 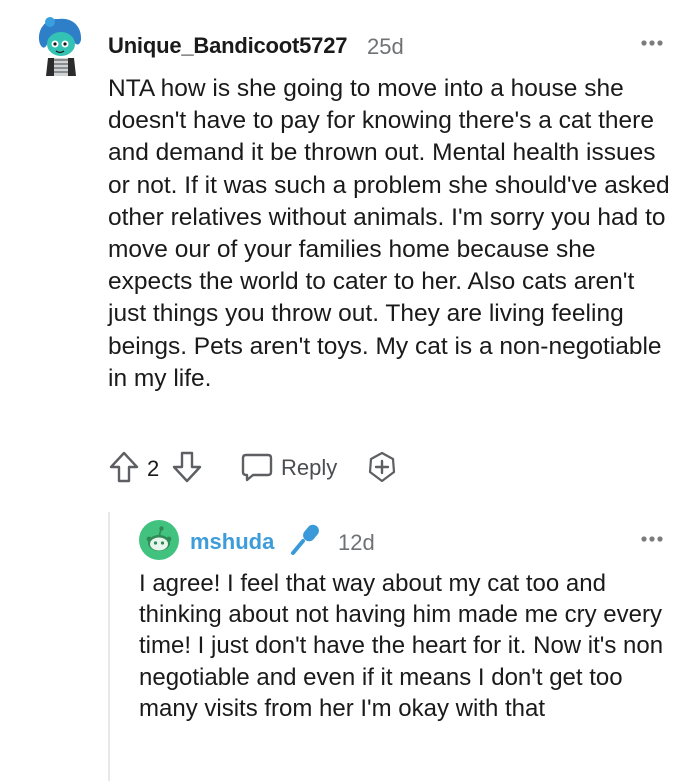 What do you see at coordinates (187, 467) in the screenshot?
I see `downvote-icon` at bounding box center [187, 467].